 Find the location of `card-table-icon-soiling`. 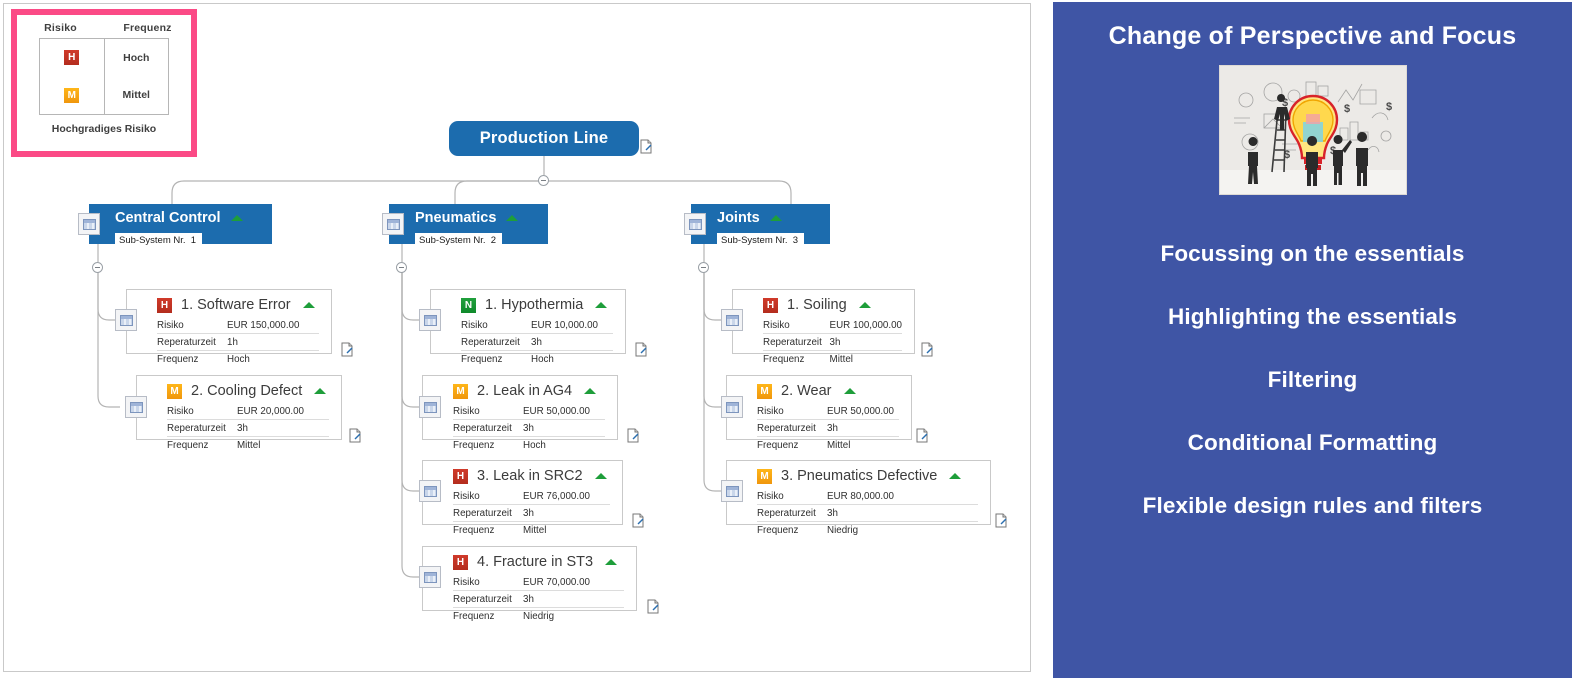

card-table-icon-soiling is located at coordinates (732, 320).